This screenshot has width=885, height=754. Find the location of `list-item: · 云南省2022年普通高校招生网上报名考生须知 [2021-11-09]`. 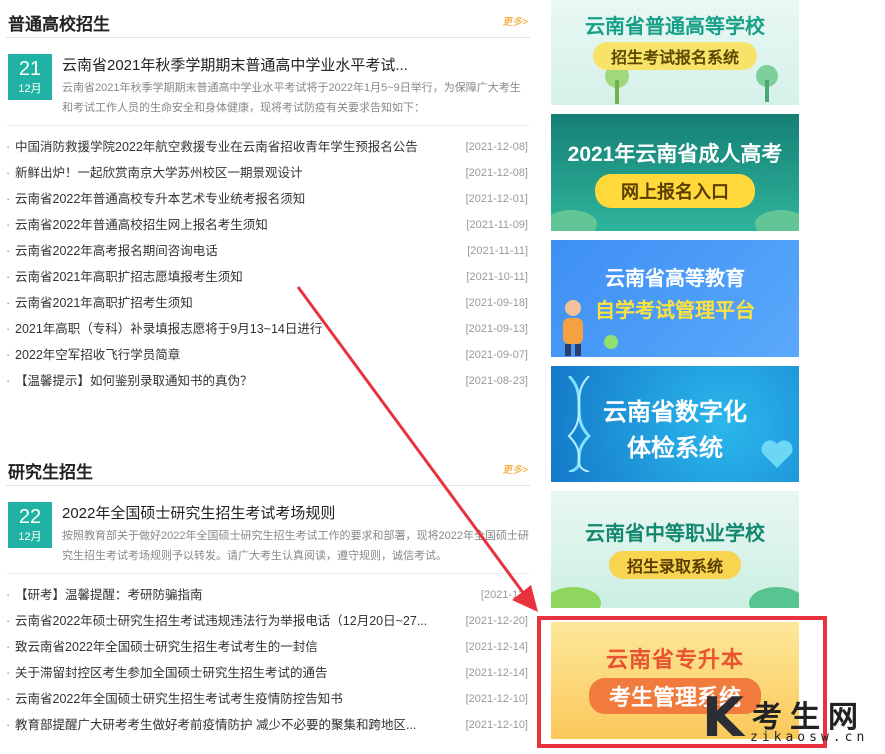

list-item: · 云南省2022年普通高校招生网上报名考生须知 [2021-11-09] is located at coordinates (268, 225).